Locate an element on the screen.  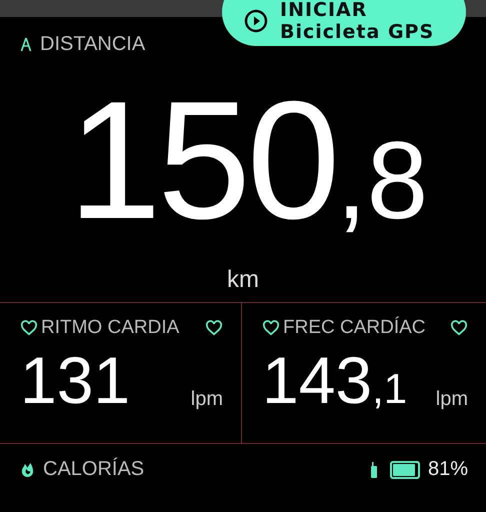
heart-rate-value: 143,1 is located at coordinates (335, 380).